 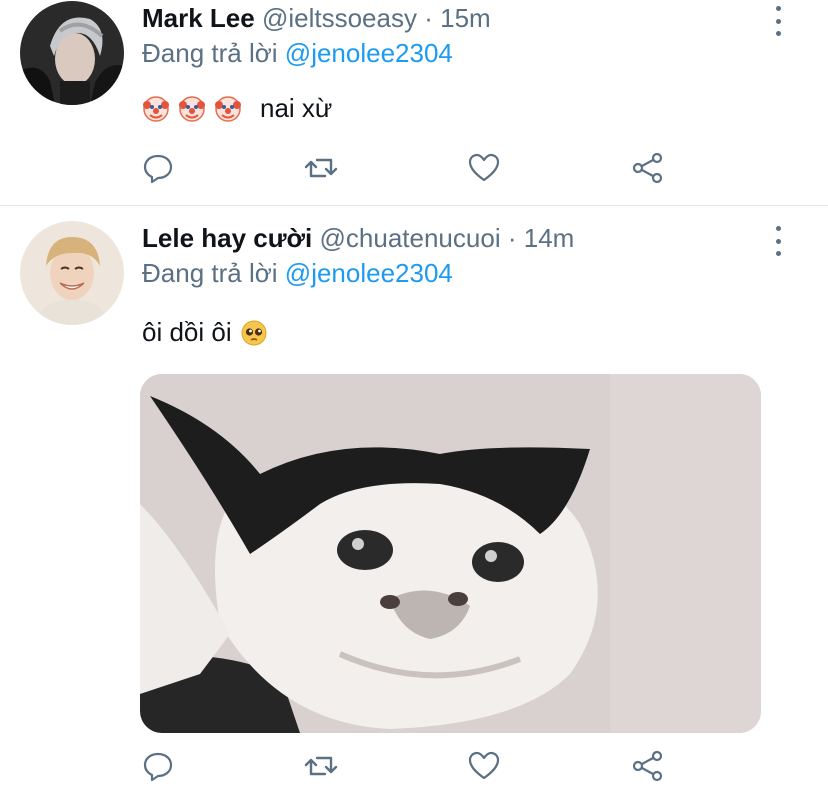 I want to click on tweet-text: ôi dồi ôi, so click(x=209, y=332).